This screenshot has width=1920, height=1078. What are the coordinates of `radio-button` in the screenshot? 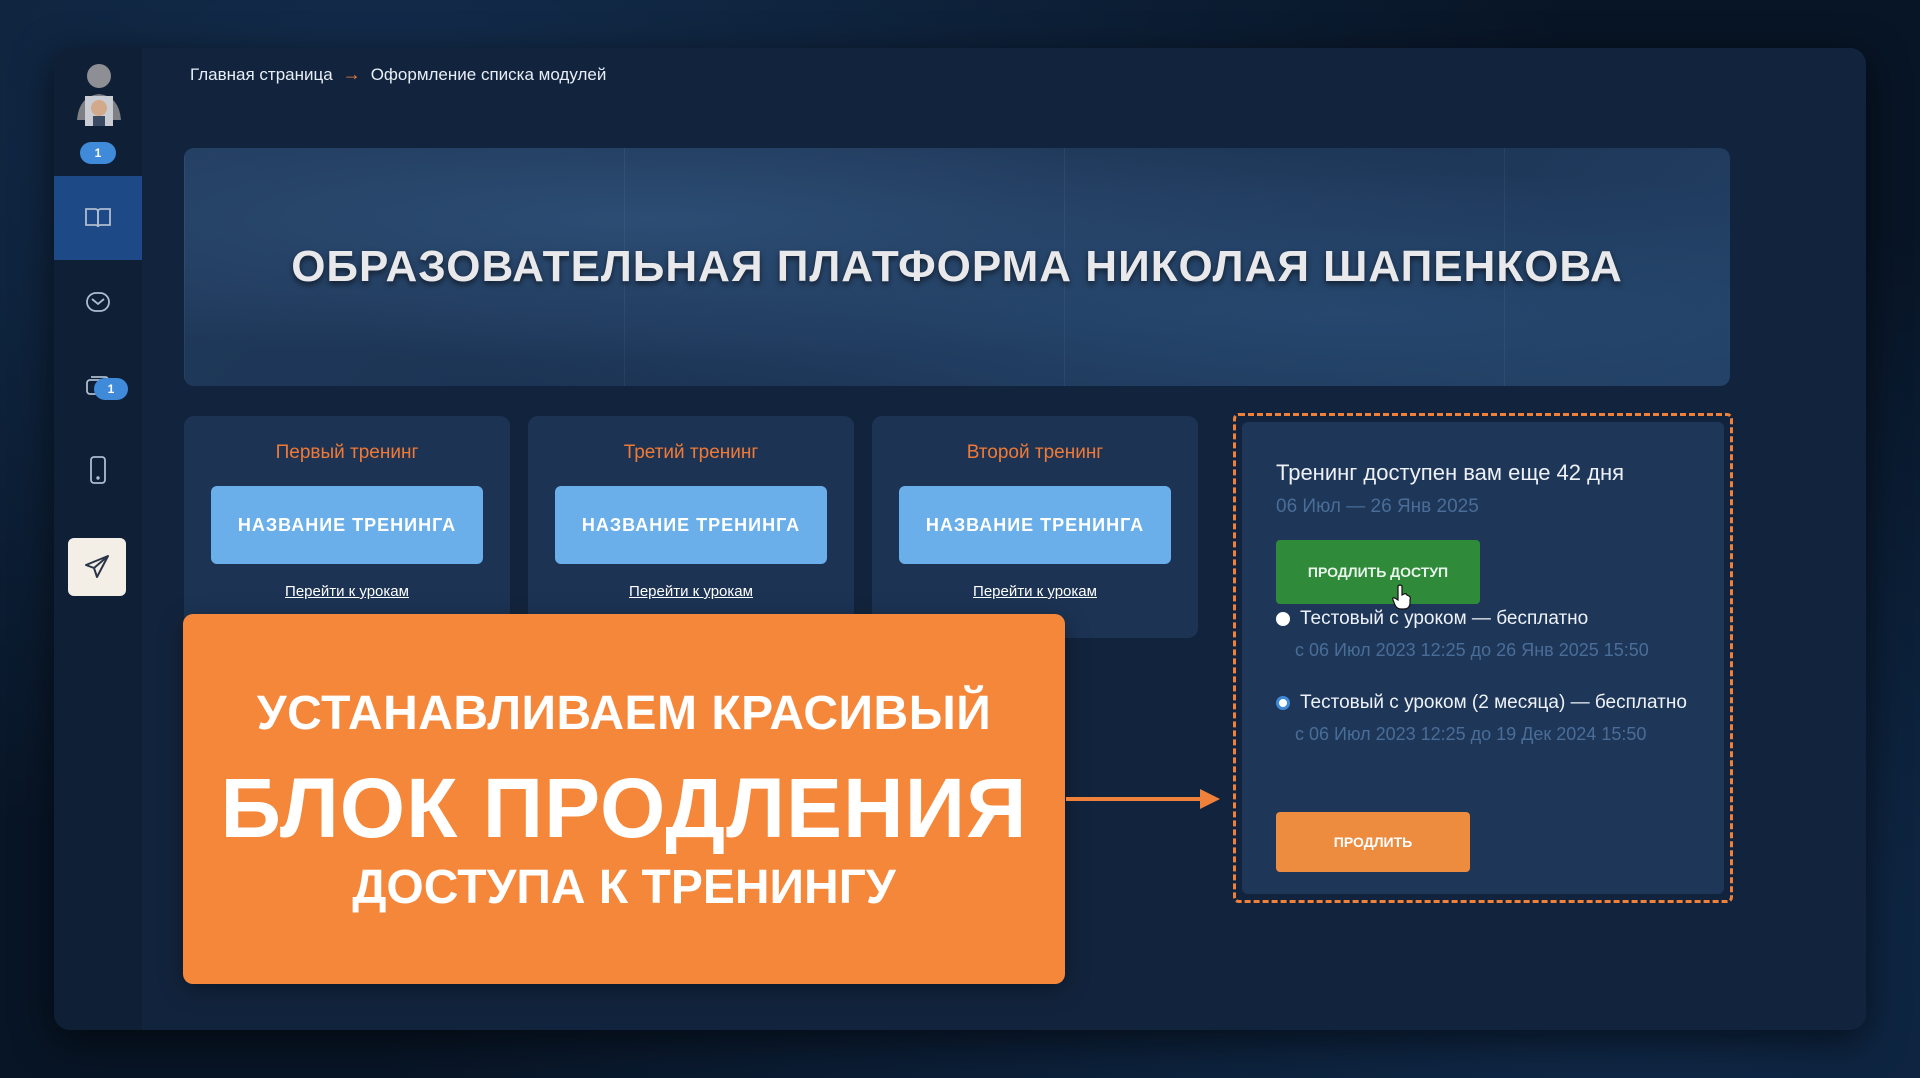 It's located at (1283, 619).